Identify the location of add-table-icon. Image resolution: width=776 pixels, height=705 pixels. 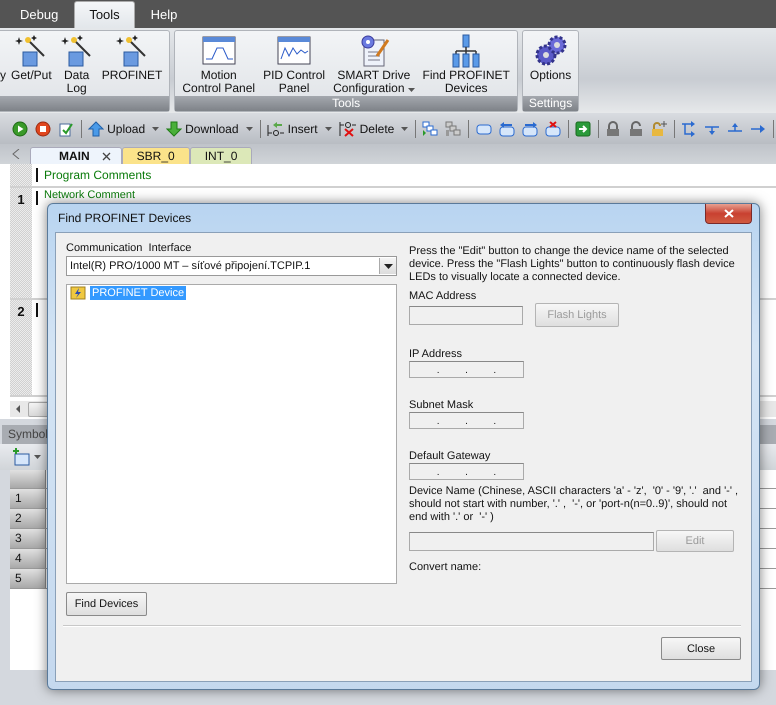
(21, 457).